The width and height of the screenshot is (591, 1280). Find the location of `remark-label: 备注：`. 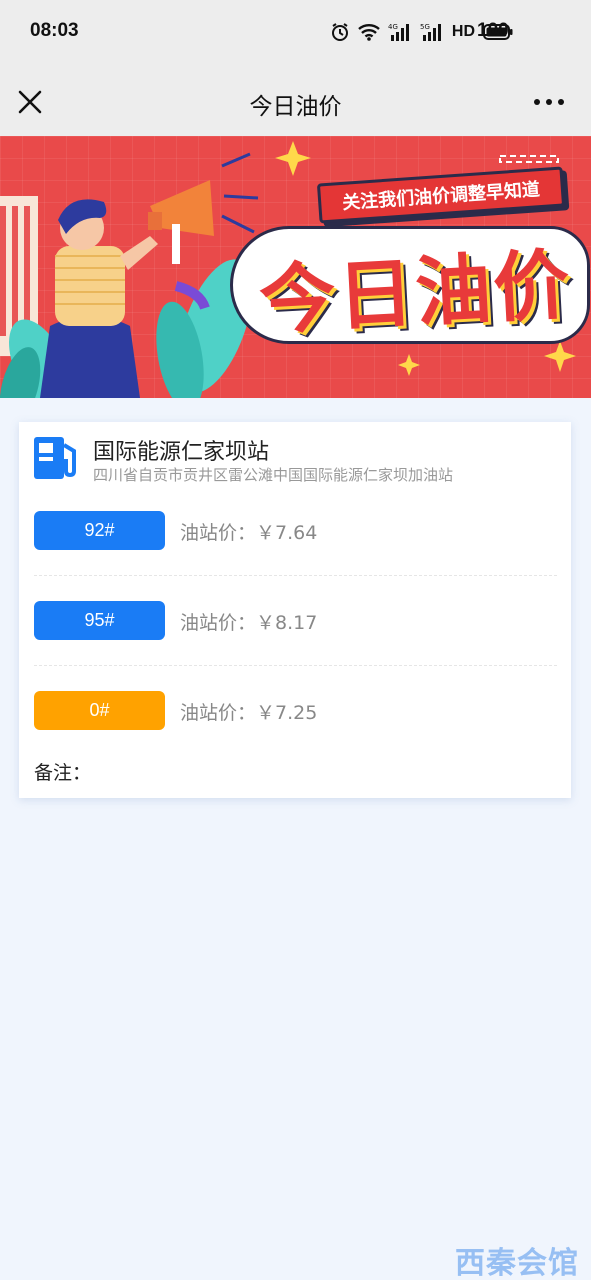

remark-label: 备注： is located at coordinates (63, 773).